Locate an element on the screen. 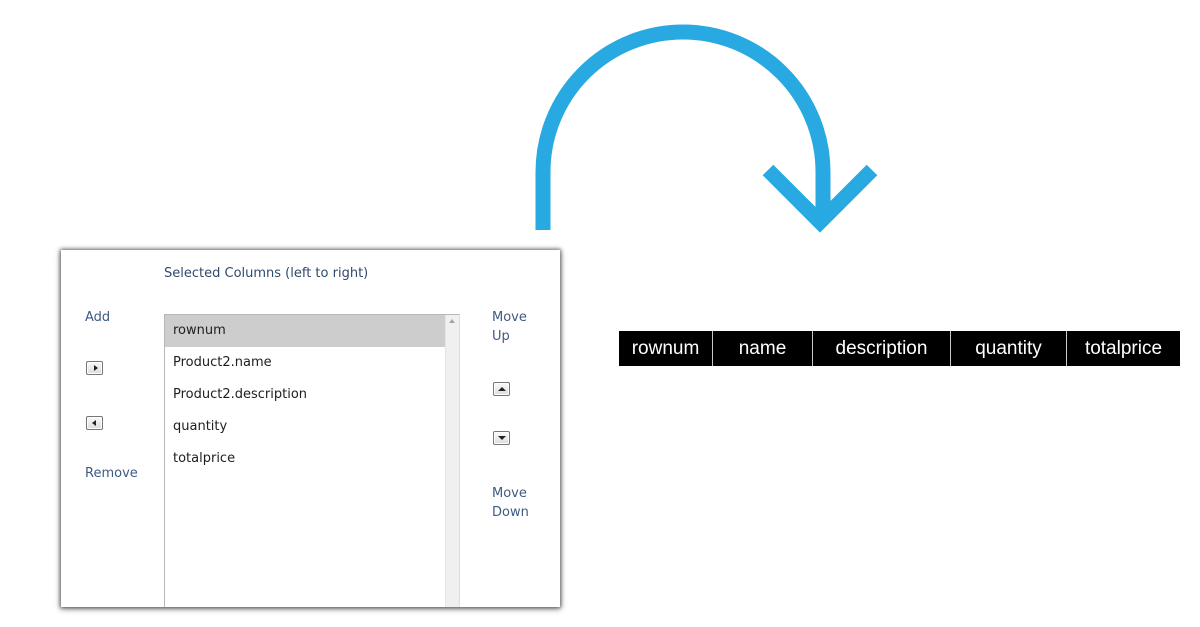  remove-column-button is located at coordinates (94, 423).